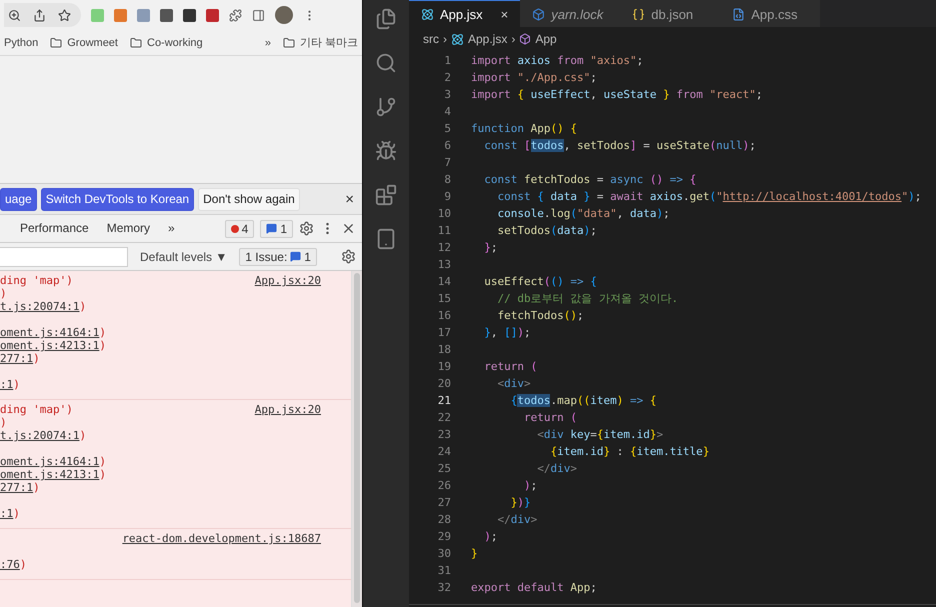 Image resolution: width=936 pixels, height=607 pixels. What do you see at coordinates (36, 409) in the screenshot?
I see `error-message: ding 'map')` at bounding box center [36, 409].